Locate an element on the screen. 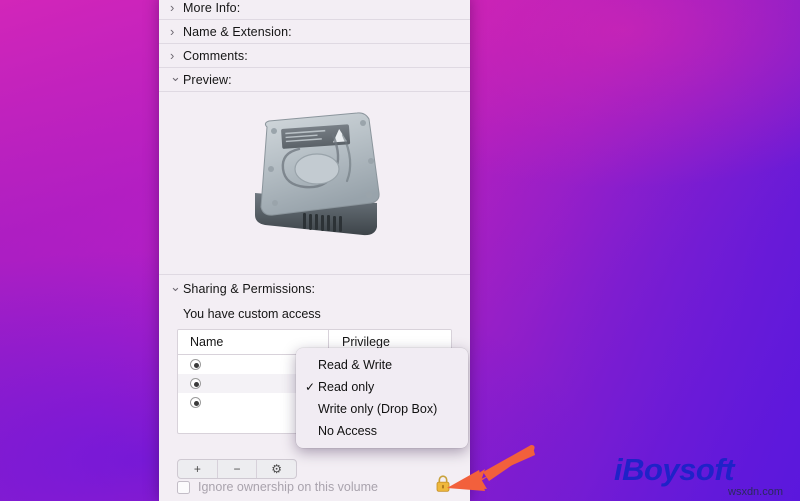 This screenshot has height=501, width=800. ignore-ownership-label: Ignore ownership on this volume is located at coordinates (288, 487).